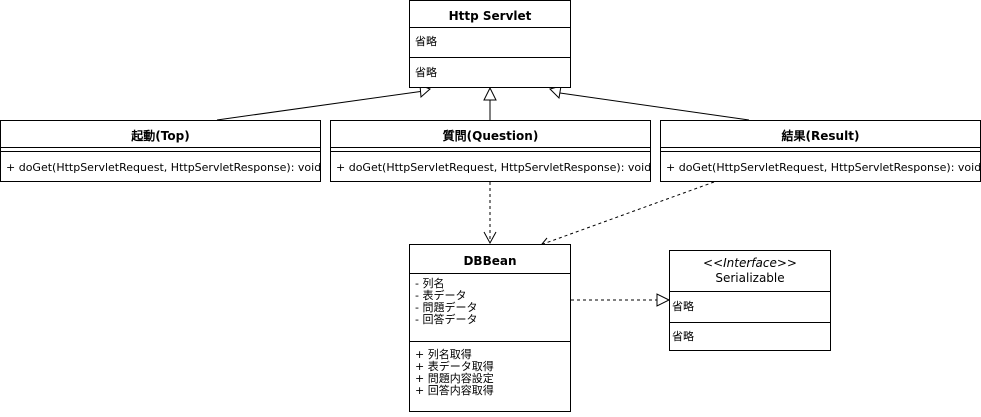 The width and height of the screenshot is (981, 417). I want to click on attributes: - 列名 - 表データ - 問題データ - 回答データ, so click(490, 302).